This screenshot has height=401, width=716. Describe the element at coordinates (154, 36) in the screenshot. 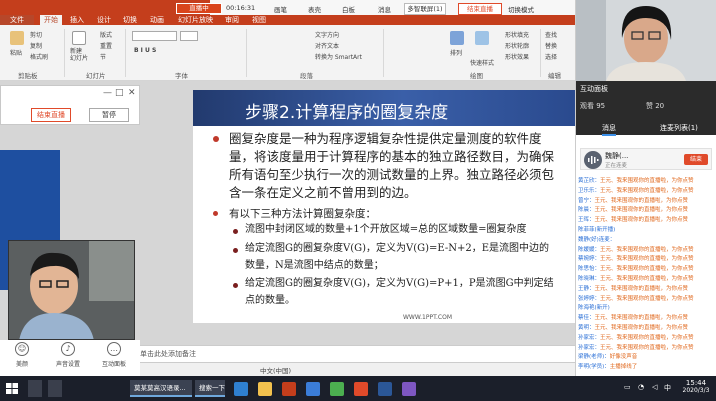

I see `font-name-select` at that location.